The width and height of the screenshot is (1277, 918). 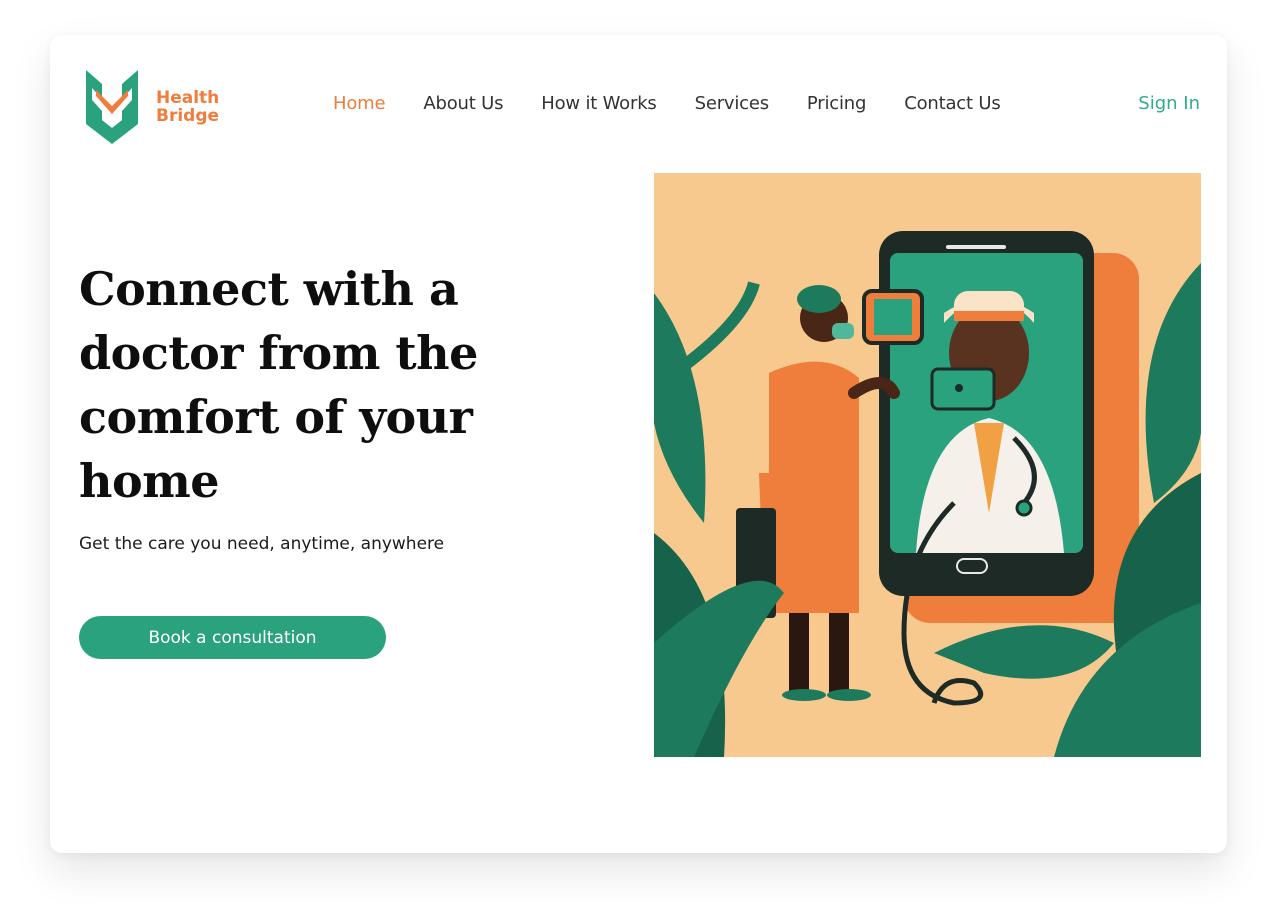 What do you see at coordinates (836, 104) in the screenshot?
I see `nav-item-pricing: Pricing` at bounding box center [836, 104].